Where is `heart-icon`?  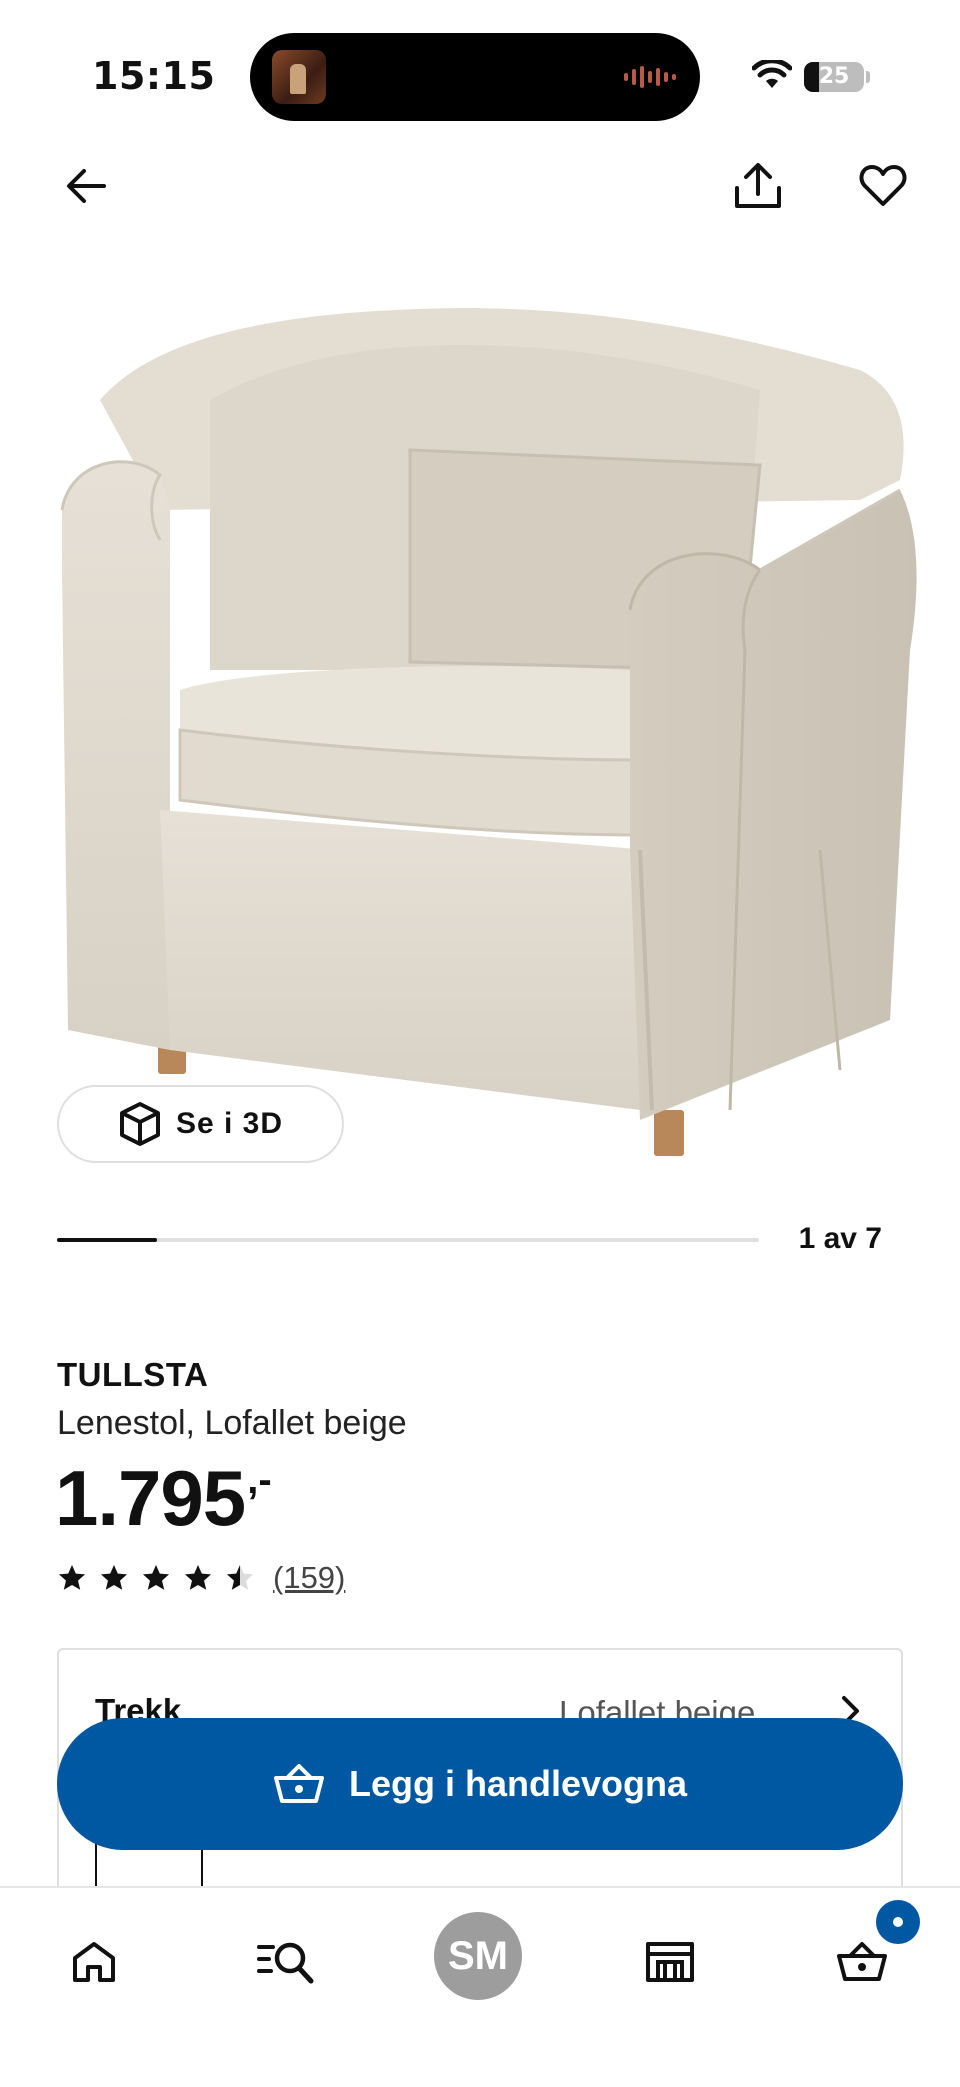
heart-icon is located at coordinates (883, 185).